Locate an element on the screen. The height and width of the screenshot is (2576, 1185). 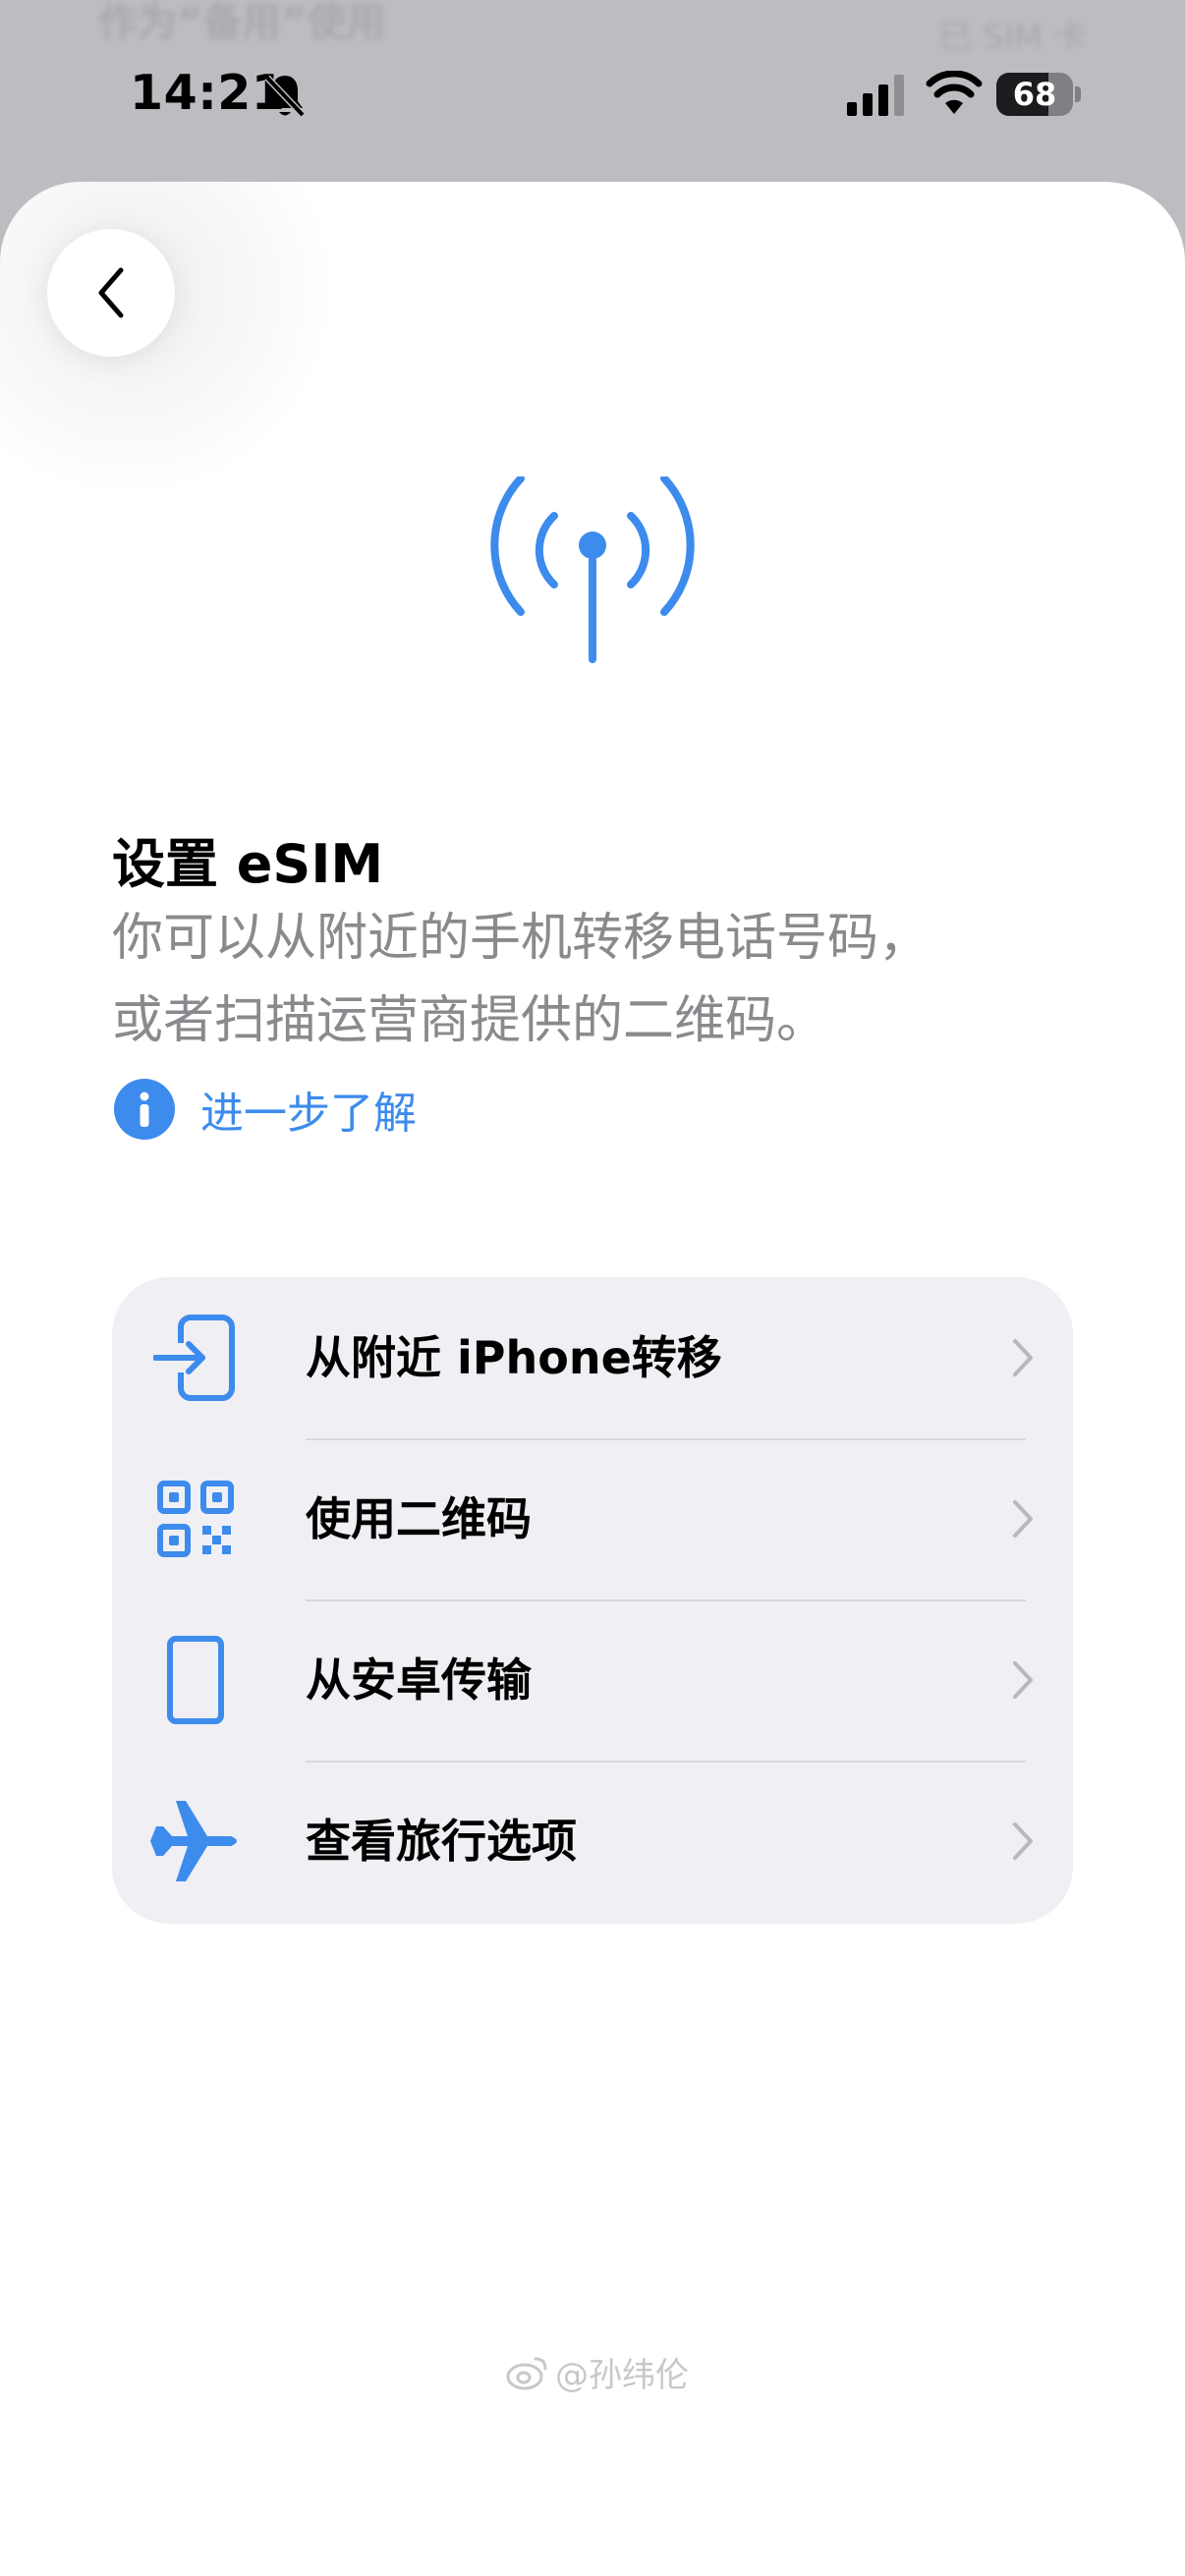
cellular-signal-icon is located at coordinates (876, 95).